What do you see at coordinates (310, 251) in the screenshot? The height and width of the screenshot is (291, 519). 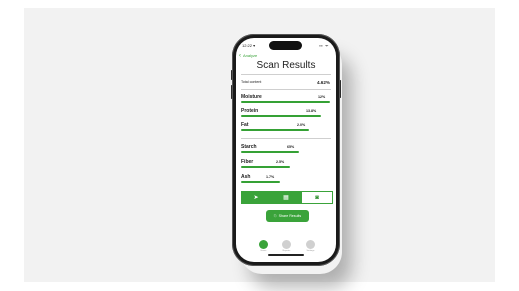 I see `nav-settings-label: Settings` at bounding box center [310, 251].